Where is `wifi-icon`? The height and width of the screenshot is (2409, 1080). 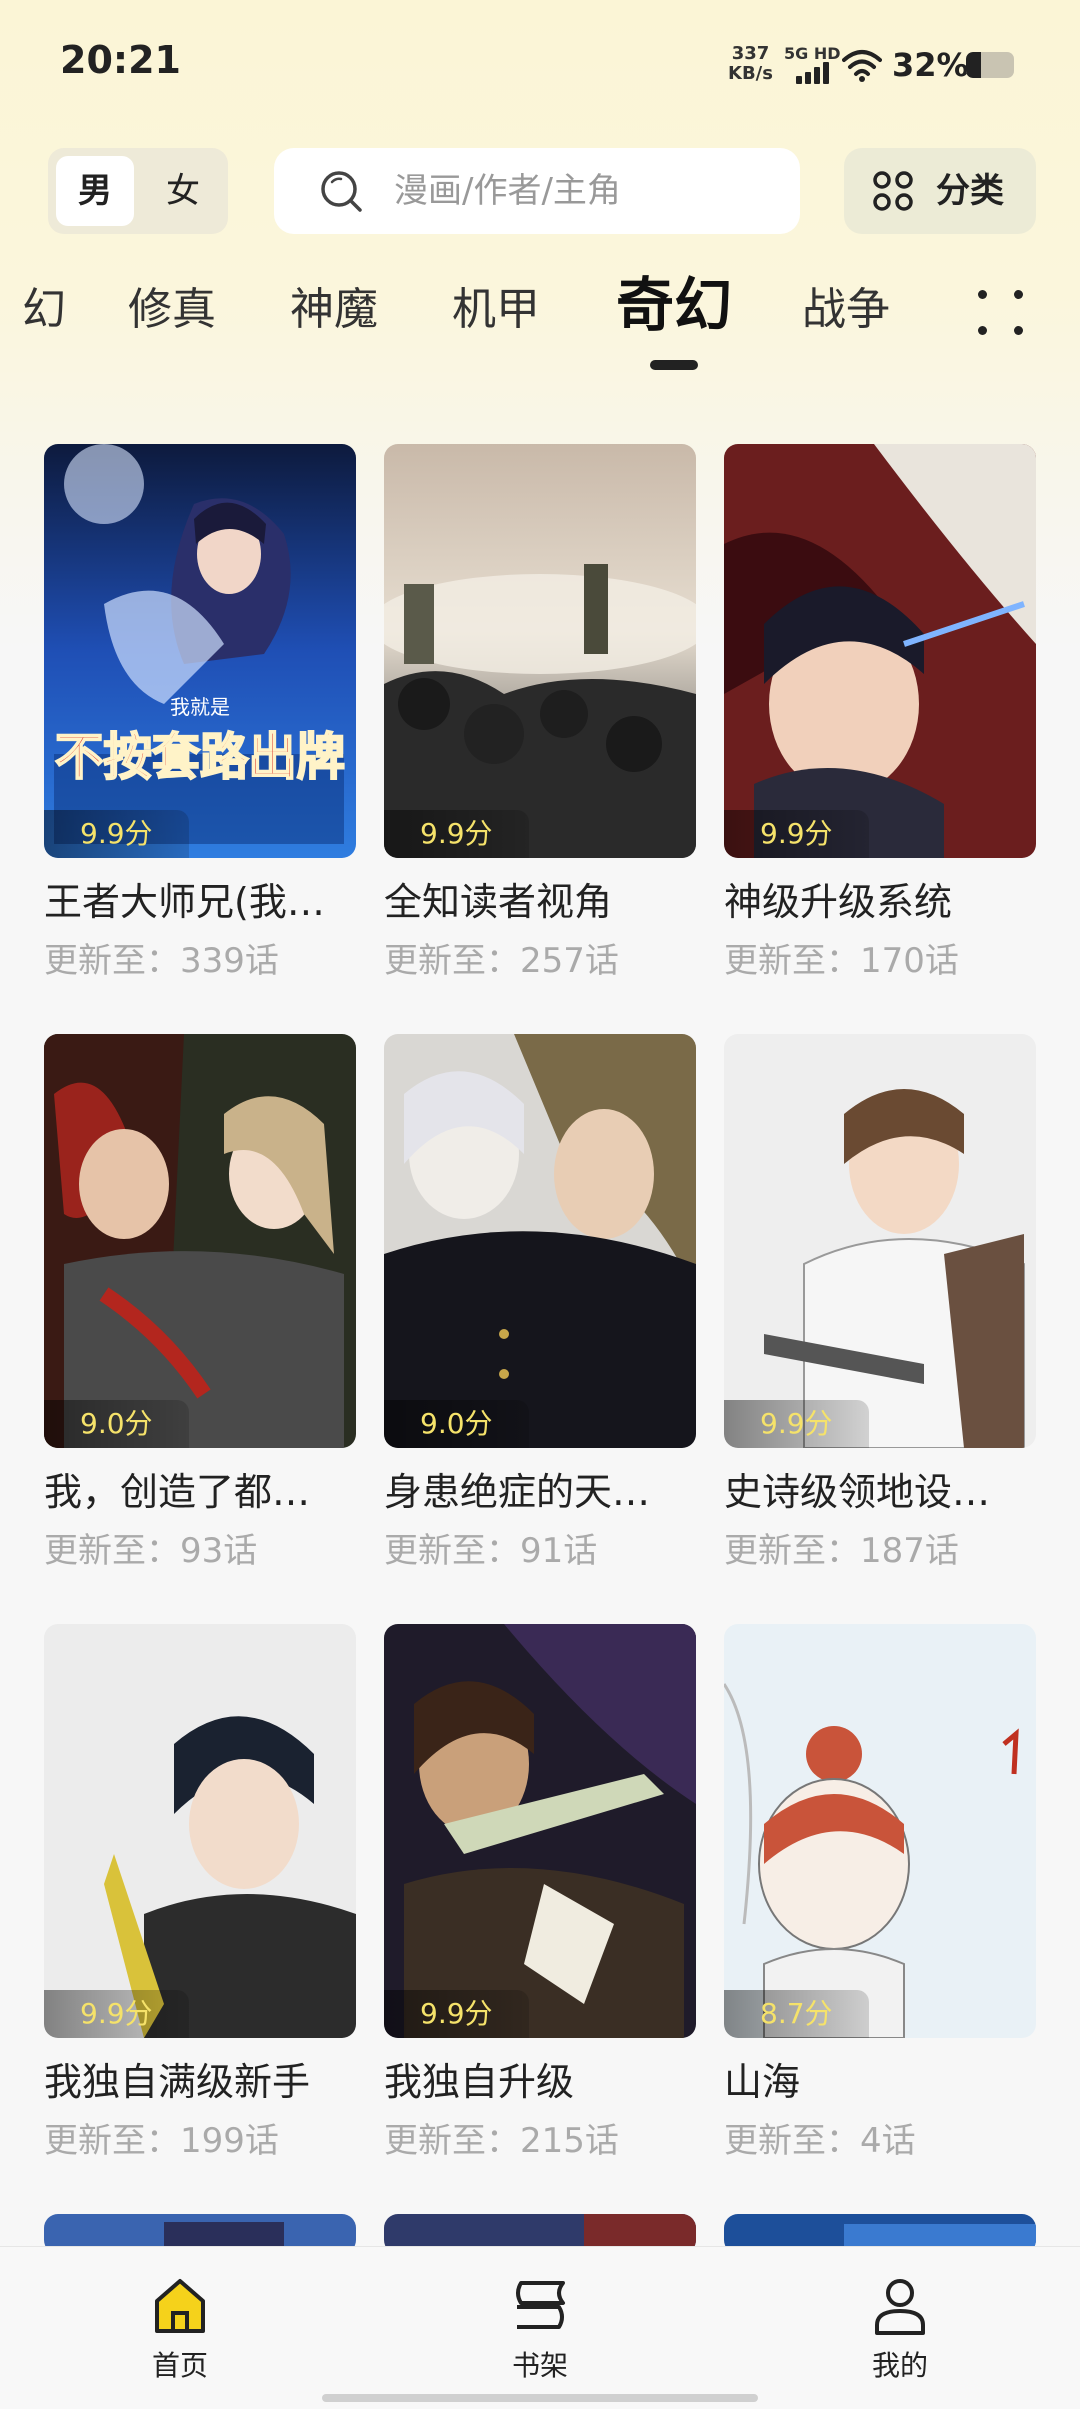 wifi-icon is located at coordinates (862, 66).